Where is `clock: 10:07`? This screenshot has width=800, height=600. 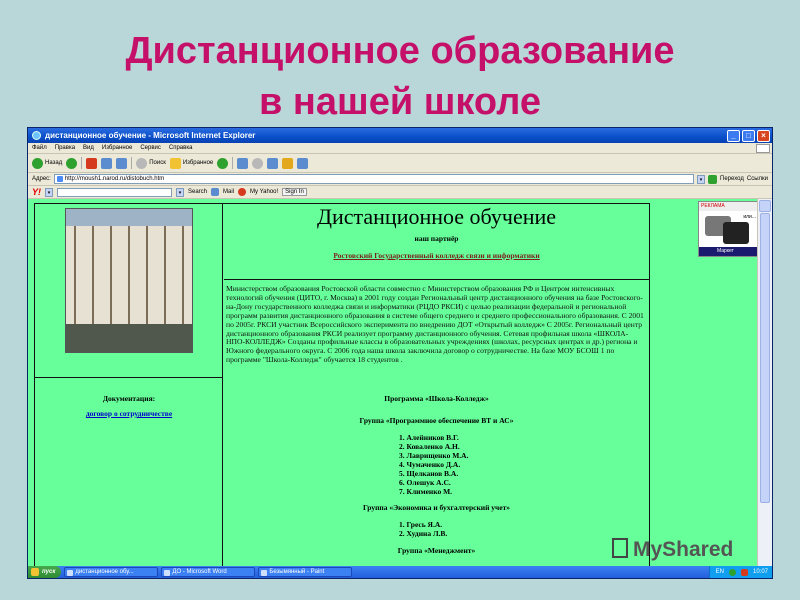
clock: 10:07 is located at coordinates (760, 572).